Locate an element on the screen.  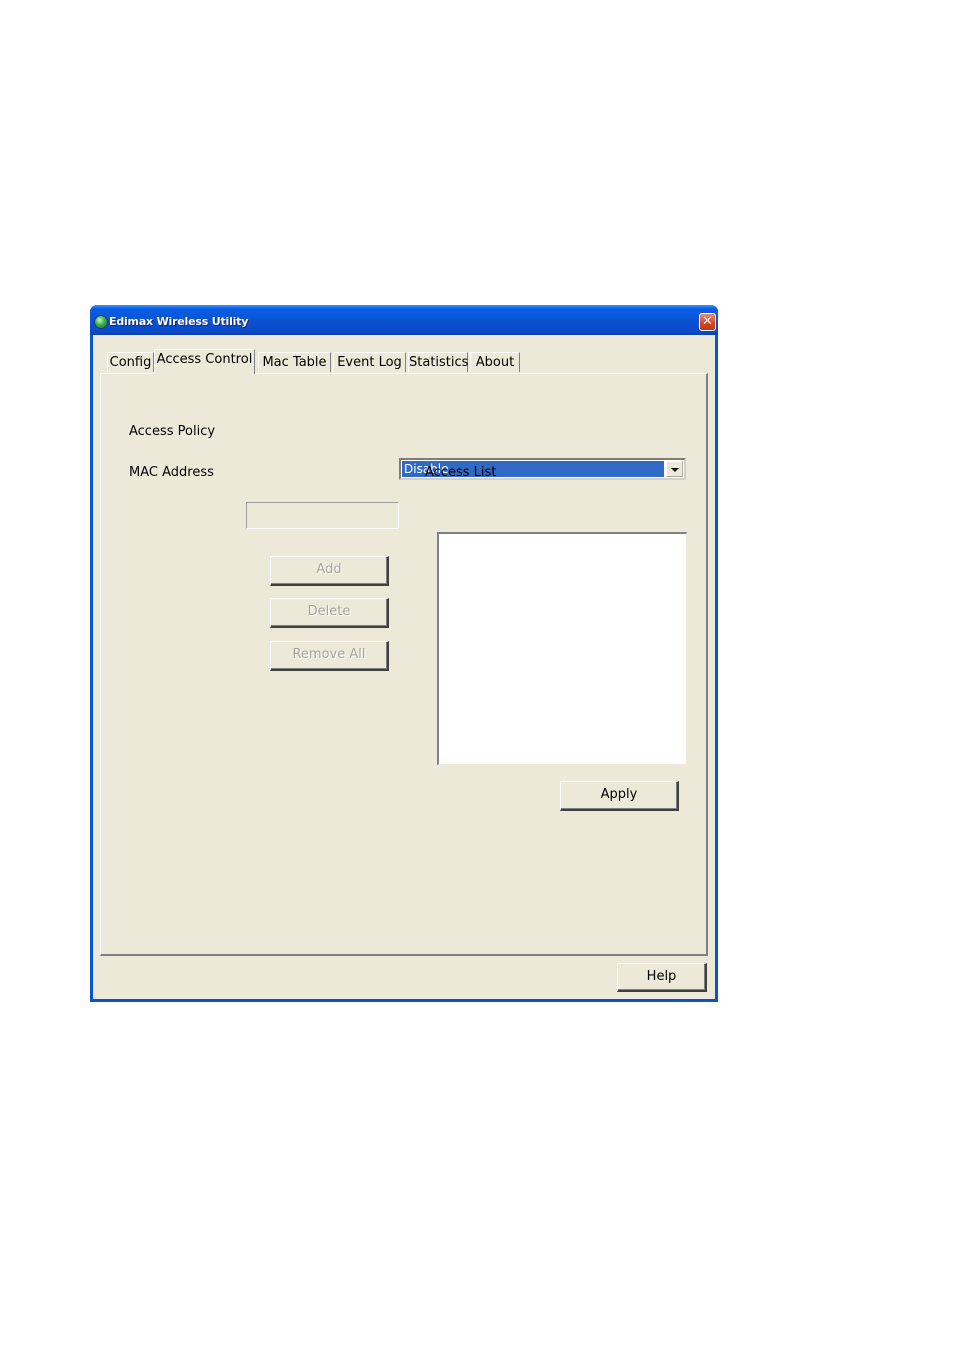
title-bar: Edimax Wireless Utility ✕ is located at coordinates (404, 320).